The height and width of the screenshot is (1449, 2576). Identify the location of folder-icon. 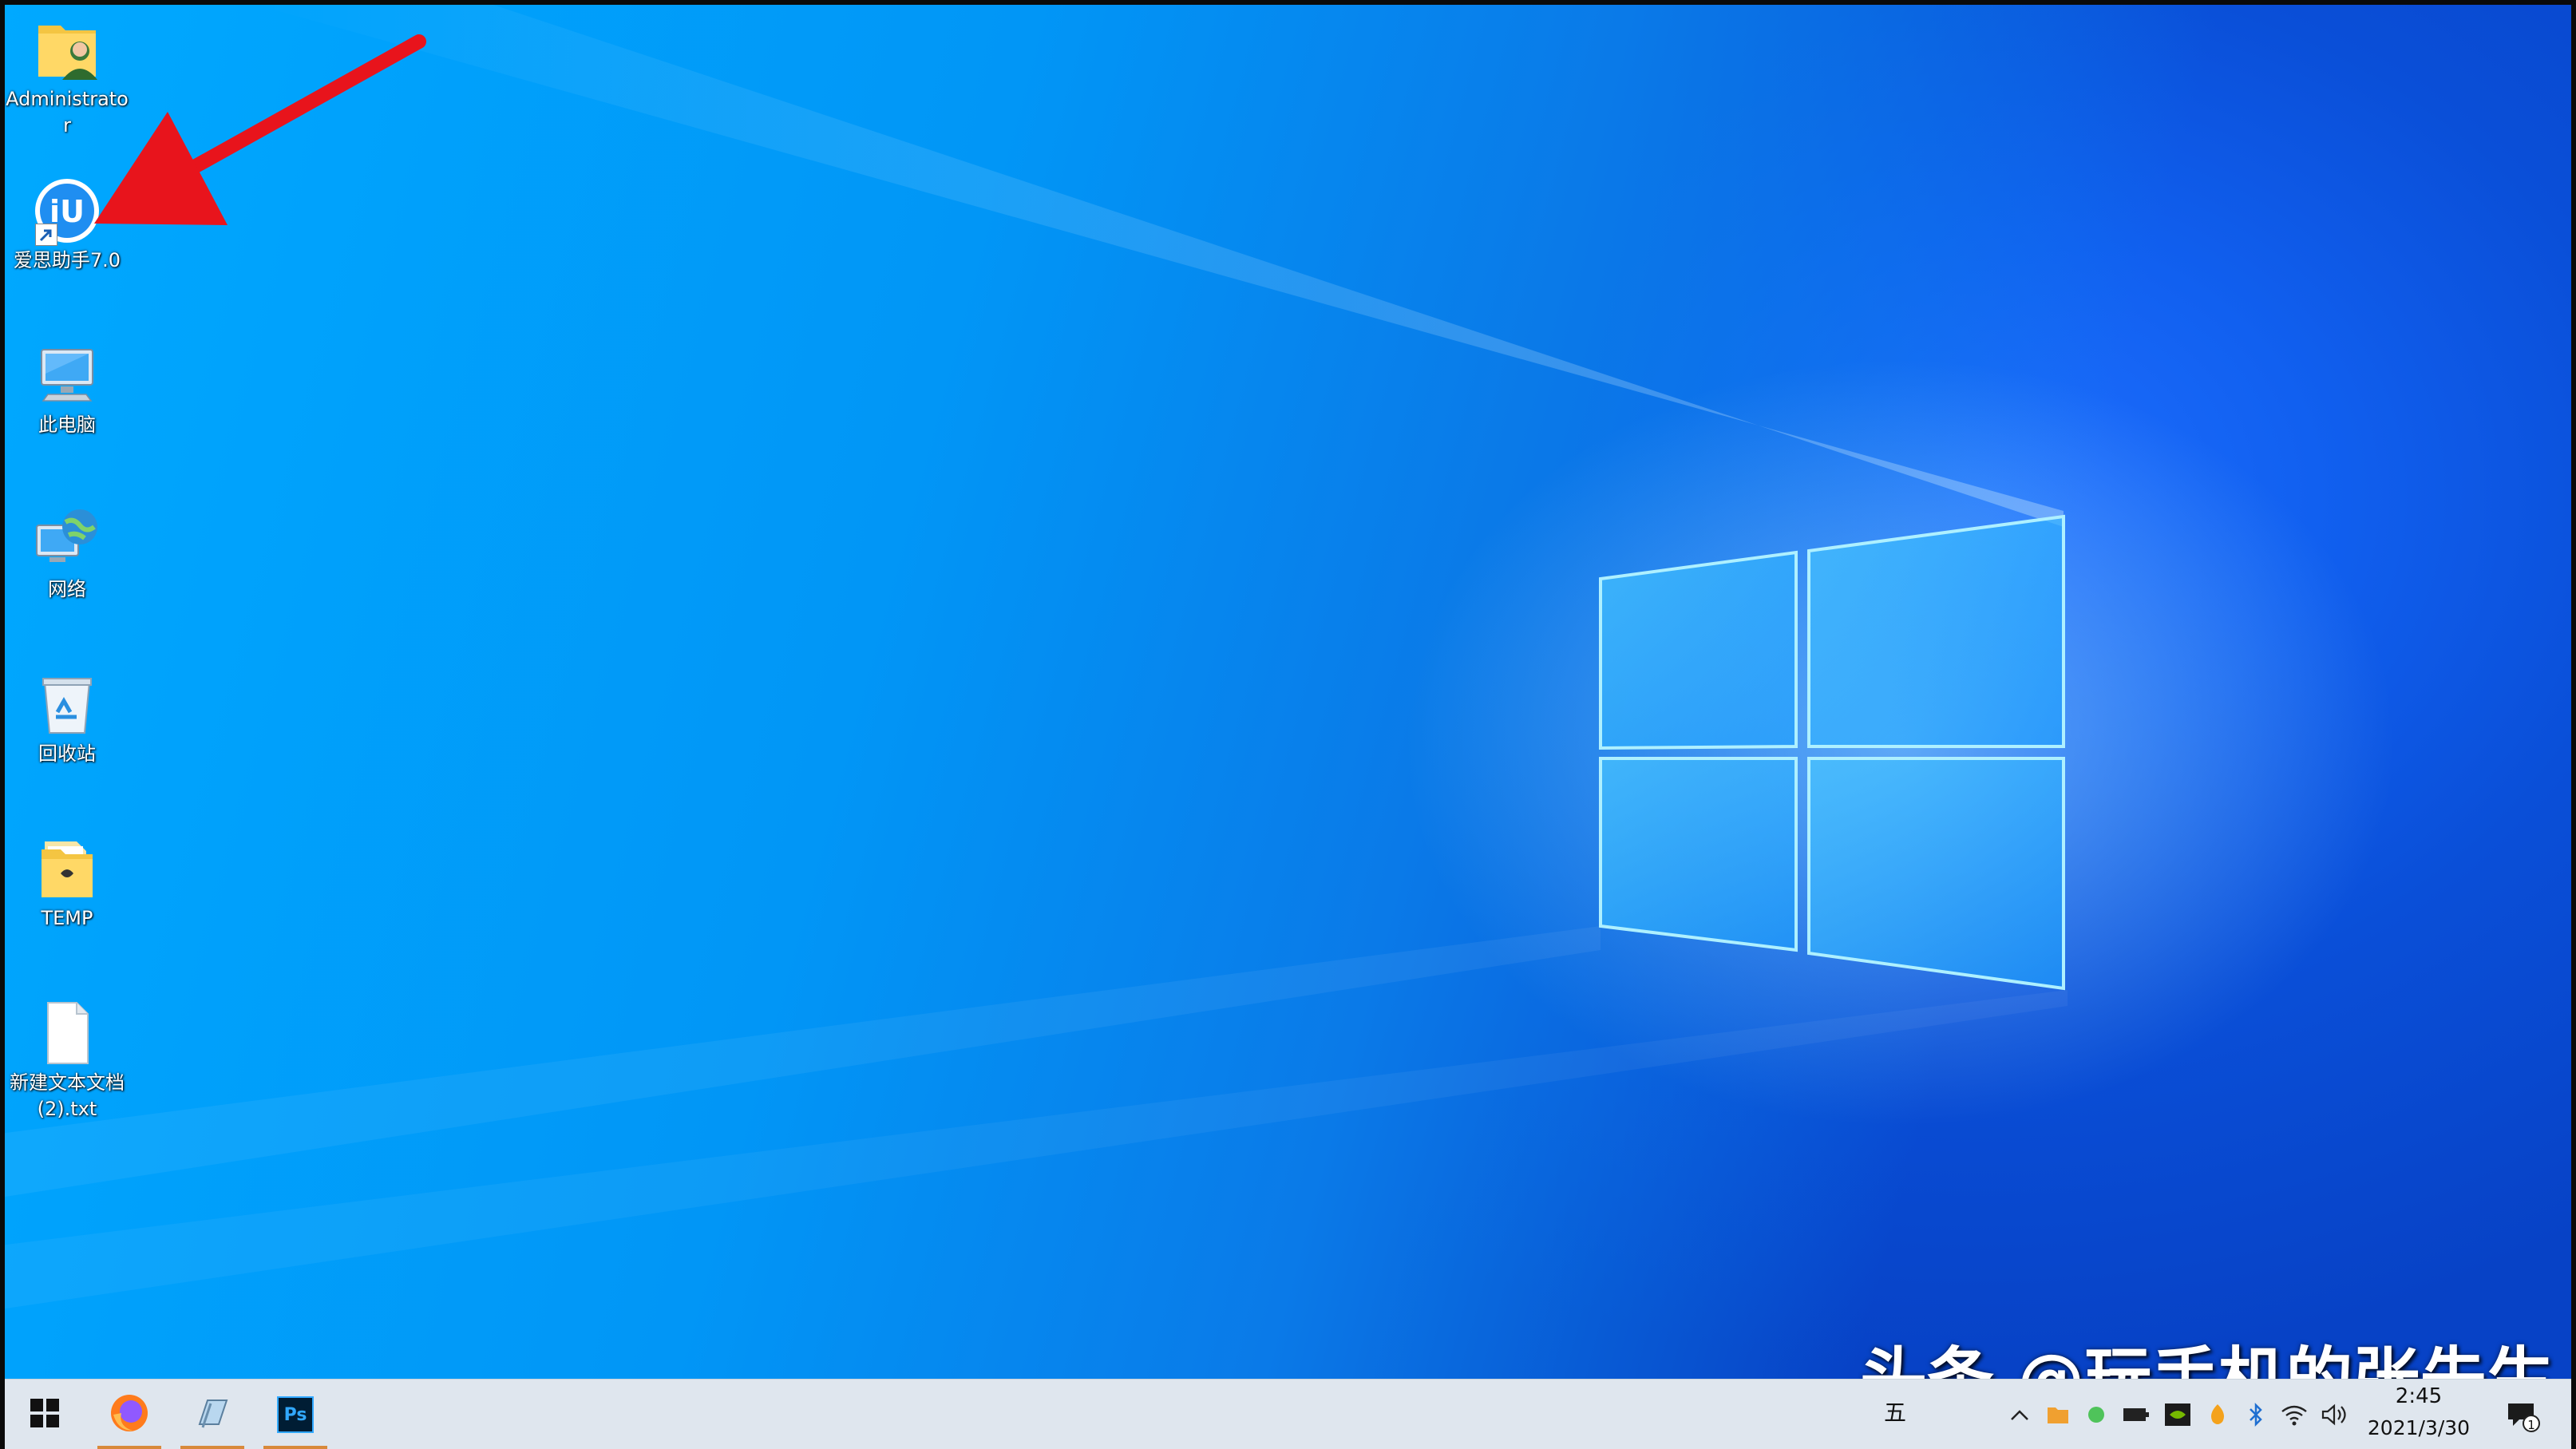
(67, 868).